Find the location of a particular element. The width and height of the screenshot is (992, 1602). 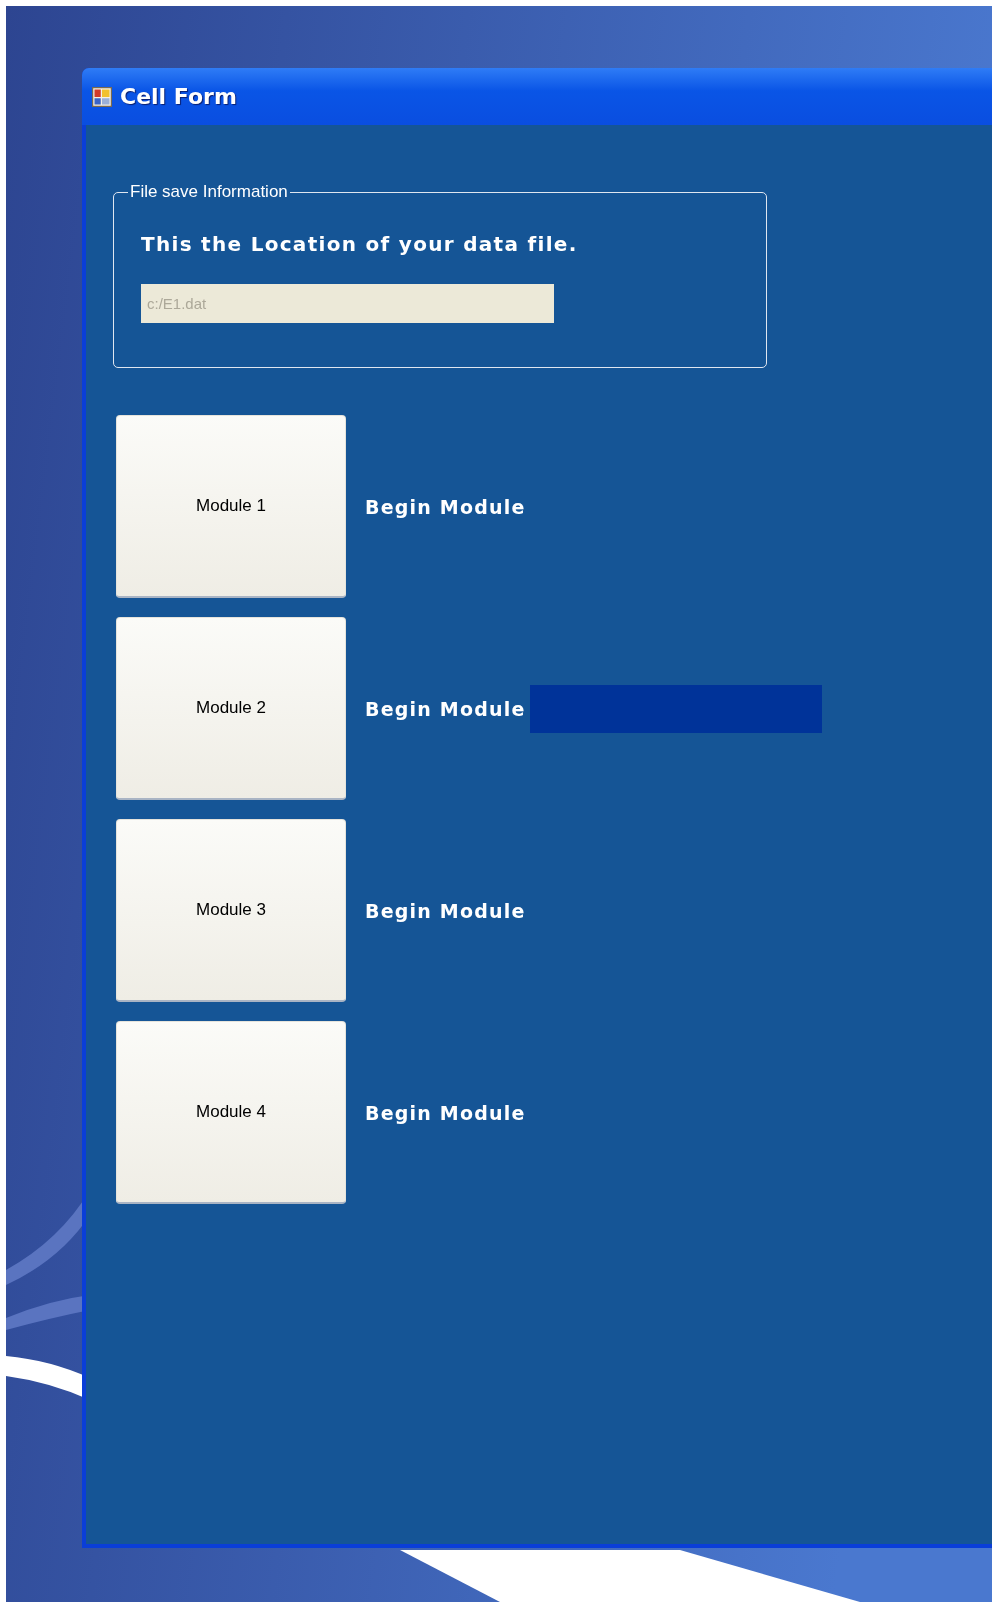

module-button: Module 4 is located at coordinates (231, 1112).